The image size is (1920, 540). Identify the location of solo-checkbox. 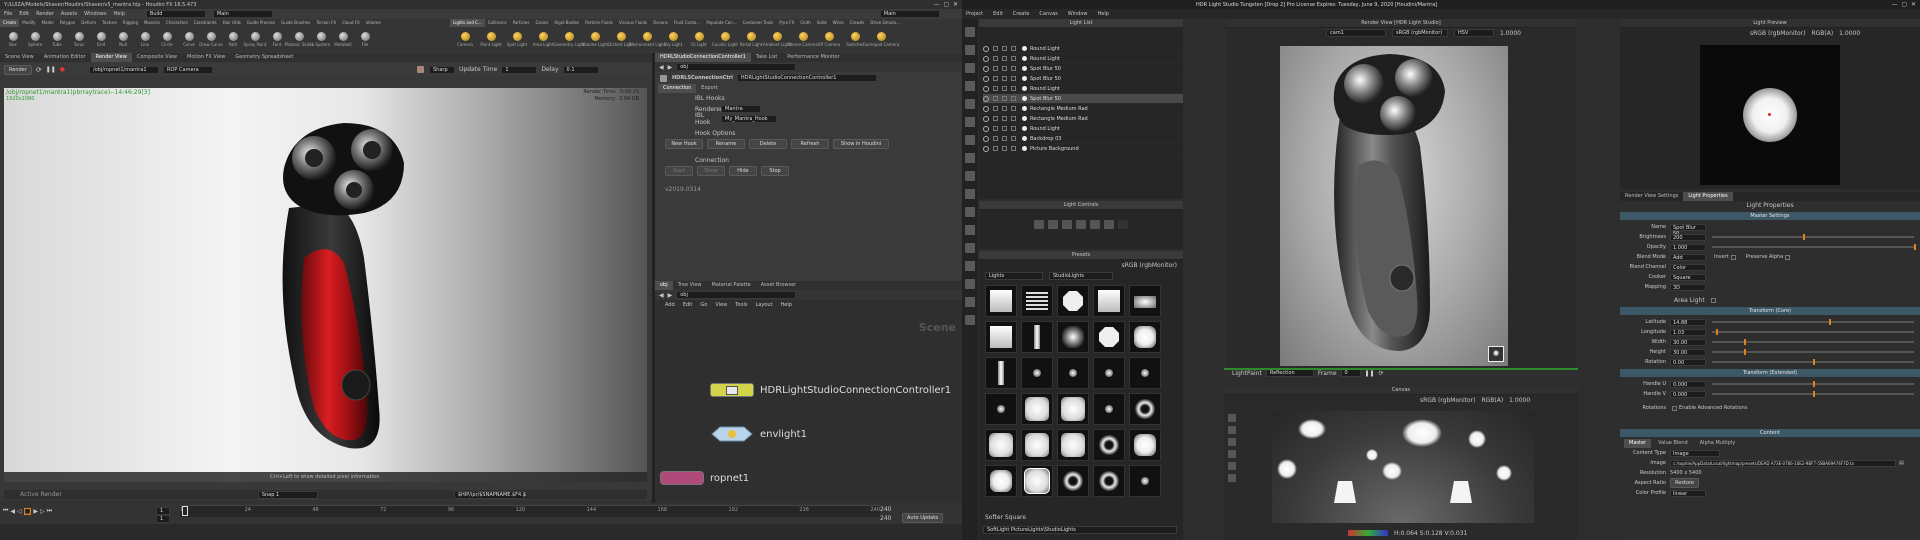
(995, 128).